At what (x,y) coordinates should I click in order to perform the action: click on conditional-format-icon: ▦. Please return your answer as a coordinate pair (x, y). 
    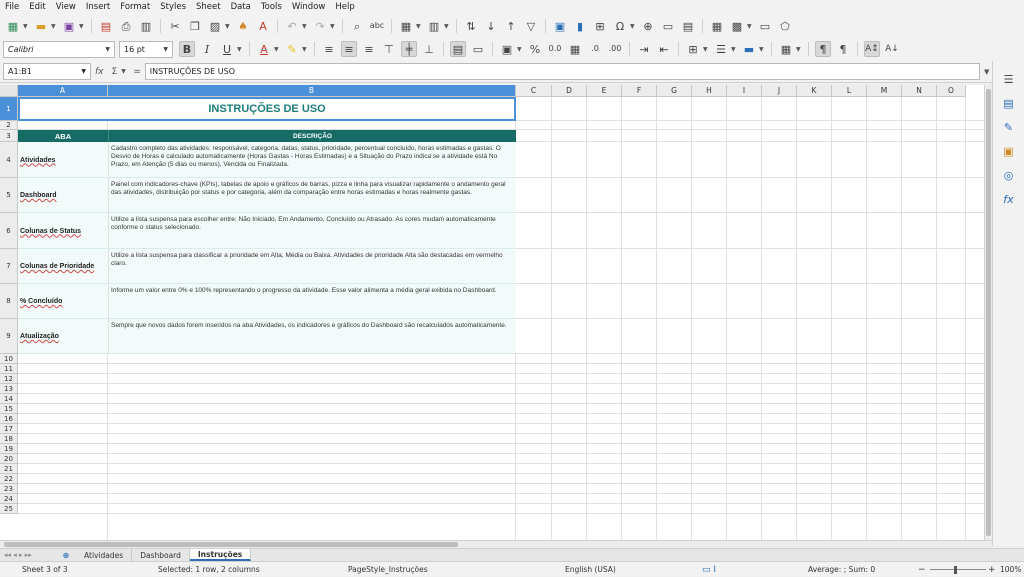
    Looking at the image, I should click on (786, 49).